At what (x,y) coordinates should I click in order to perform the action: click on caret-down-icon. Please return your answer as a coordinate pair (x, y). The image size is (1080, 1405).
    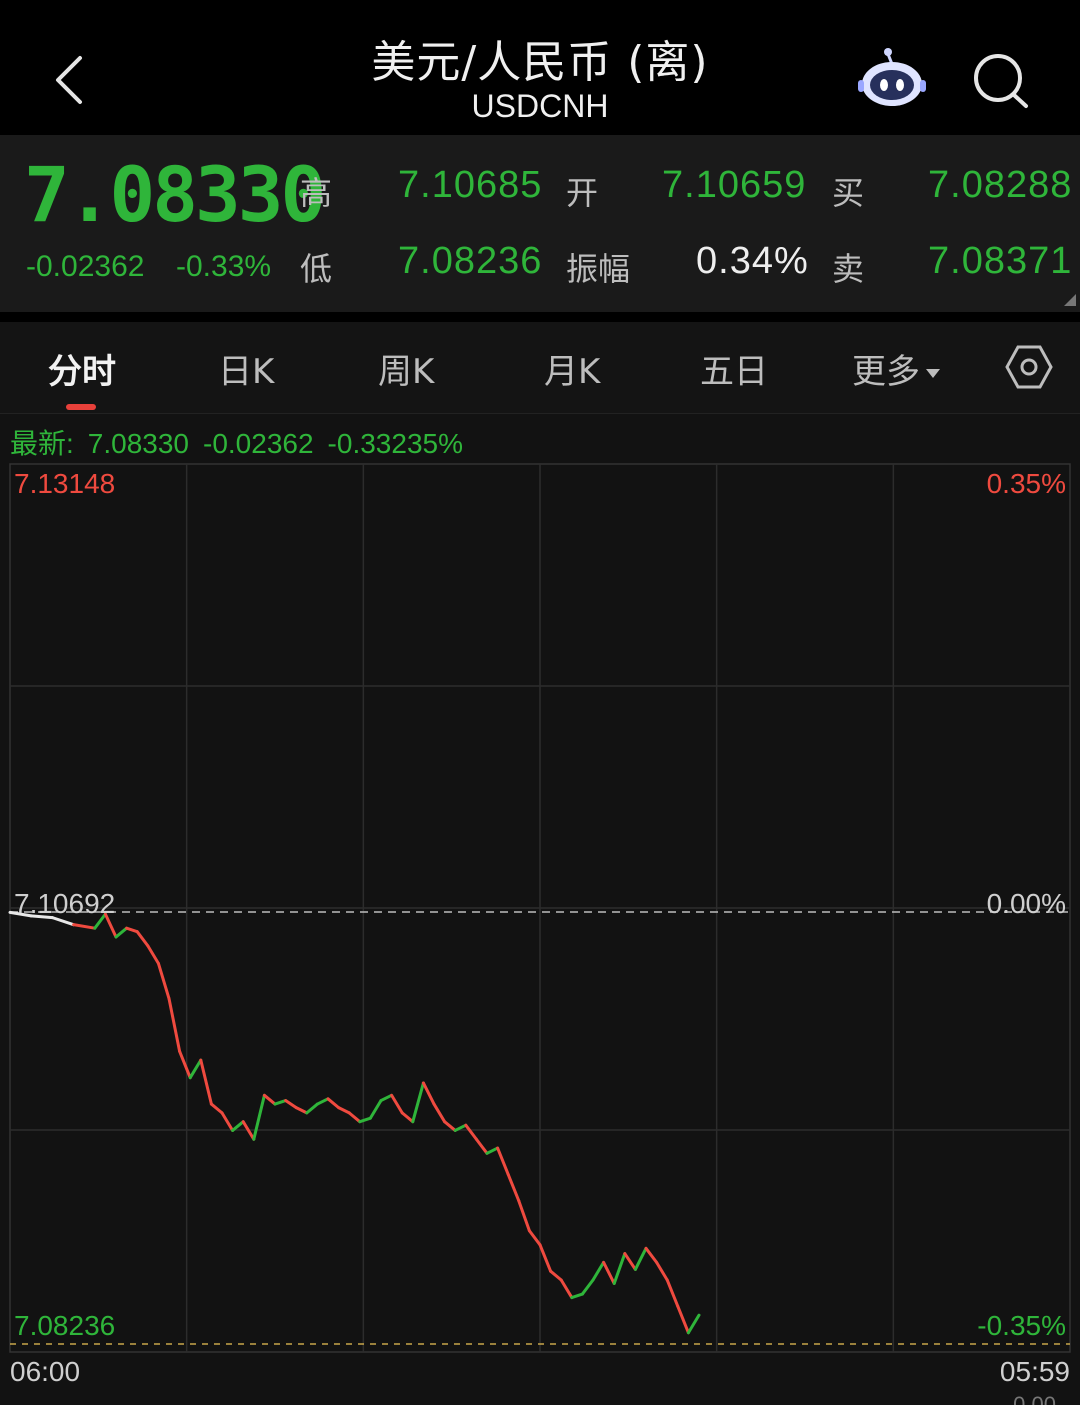
    Looking at the image, I should click on (933, 373).